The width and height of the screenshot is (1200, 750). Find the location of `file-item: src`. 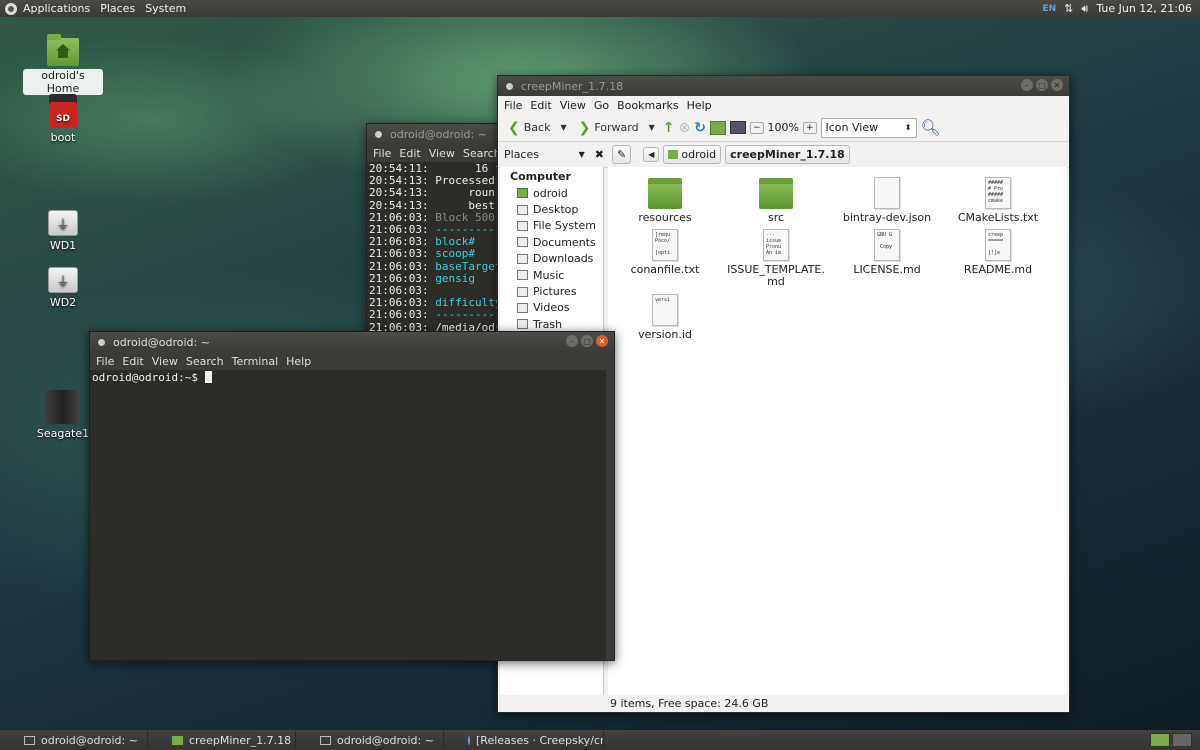

file-item: src is located at coordinates (776, 200).